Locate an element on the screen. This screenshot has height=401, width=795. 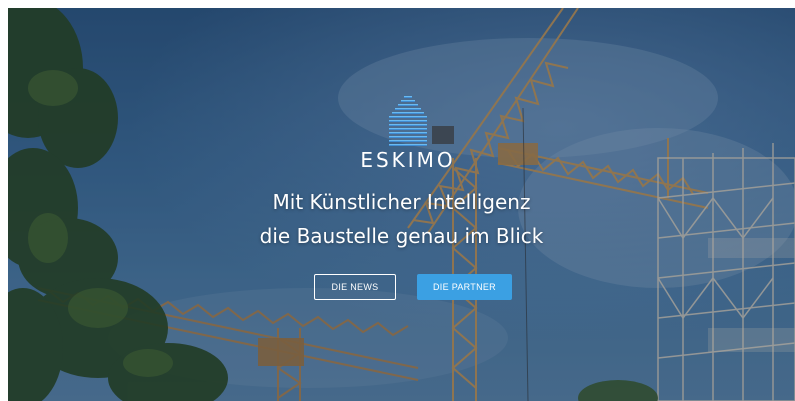
news-button: DIE NEWS is located at coordinates (355, 287).